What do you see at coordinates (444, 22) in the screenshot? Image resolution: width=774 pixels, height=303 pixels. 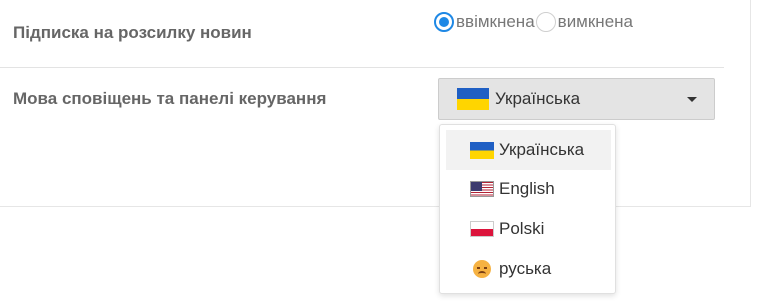 I see `radio-newsletter-on` at bounding box center [444, 22].